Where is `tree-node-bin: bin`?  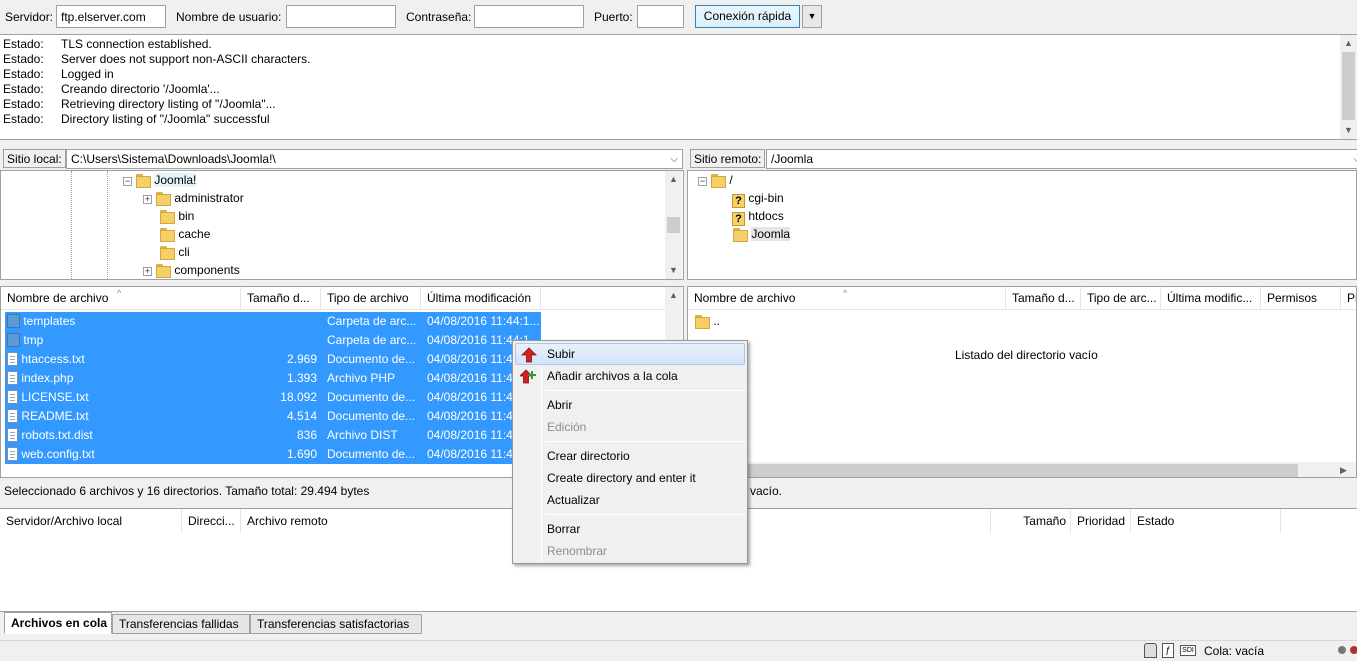
tree-node-bin: bin is located at coordinates (176, 216).